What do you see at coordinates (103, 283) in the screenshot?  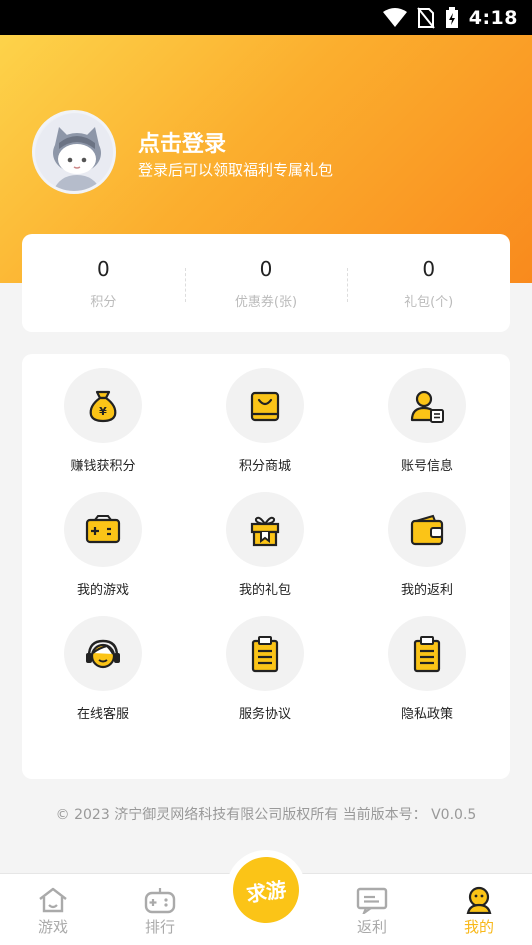 I see `stat-points: 0 积分` at bounding box center [103, 283].